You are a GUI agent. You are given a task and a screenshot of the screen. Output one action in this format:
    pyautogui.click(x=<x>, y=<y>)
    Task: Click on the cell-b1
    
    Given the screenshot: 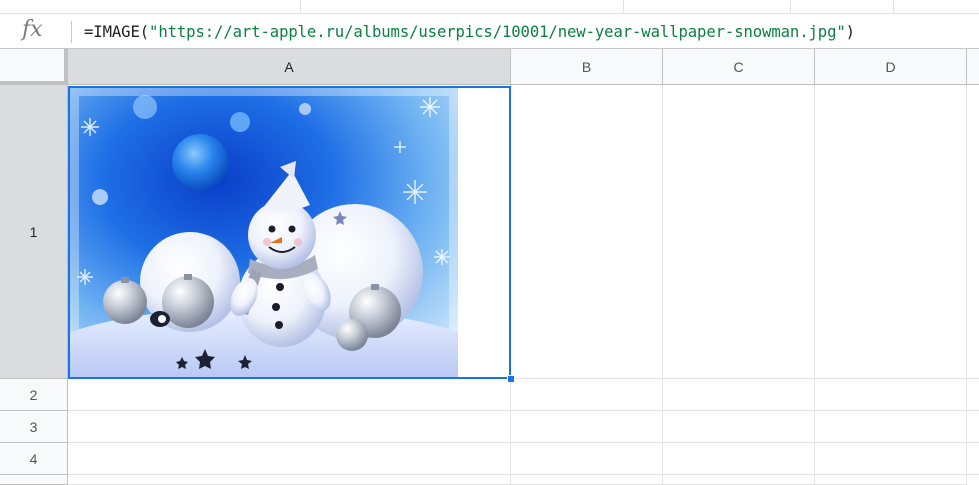 What is the action you would take?
    pyautogui.click(x=587, y=232)
    